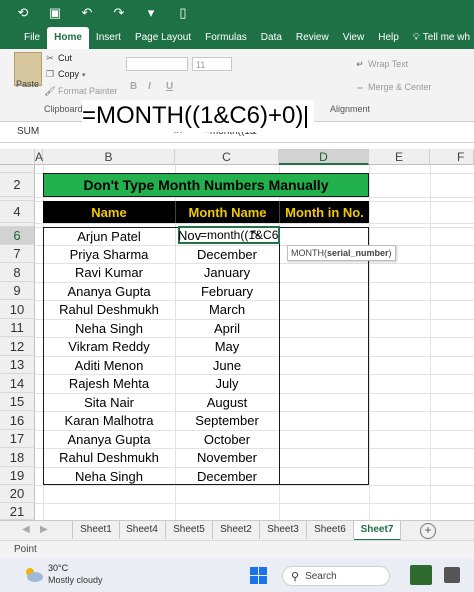  I want to click on row-header-21: 21, so click(17, 511).